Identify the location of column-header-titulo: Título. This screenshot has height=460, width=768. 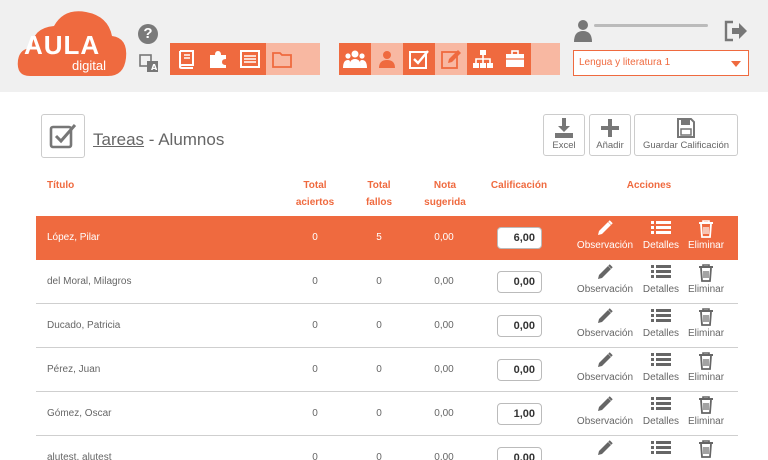
(60, 185).